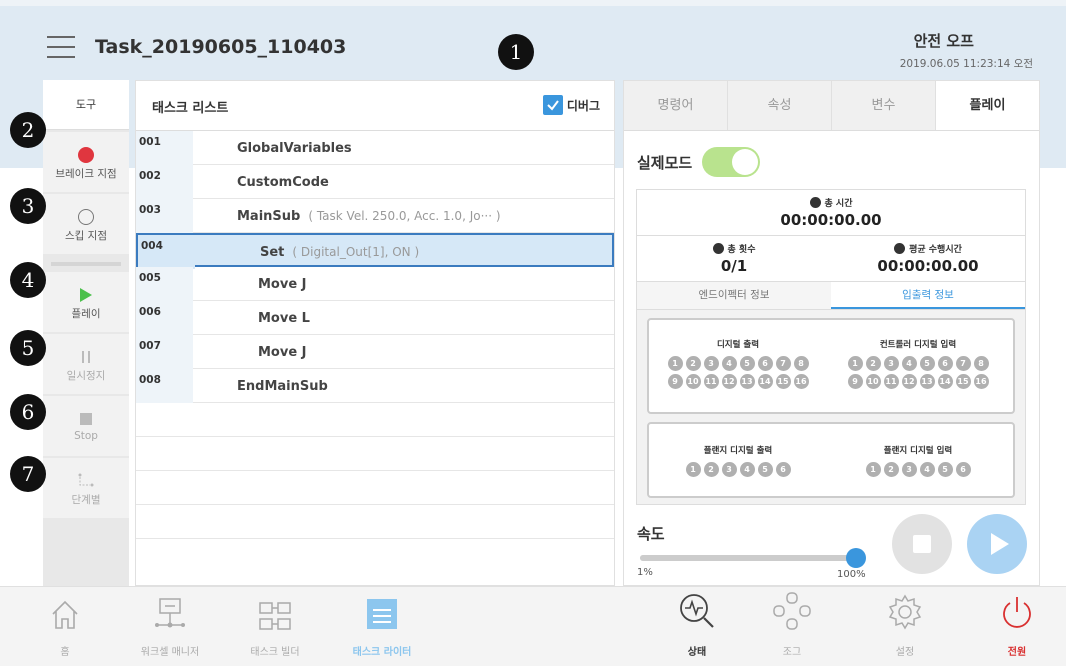  Describe the element at coordinates (282, 284) in the screenshot. I see `task-row-command: Move J` at that location.